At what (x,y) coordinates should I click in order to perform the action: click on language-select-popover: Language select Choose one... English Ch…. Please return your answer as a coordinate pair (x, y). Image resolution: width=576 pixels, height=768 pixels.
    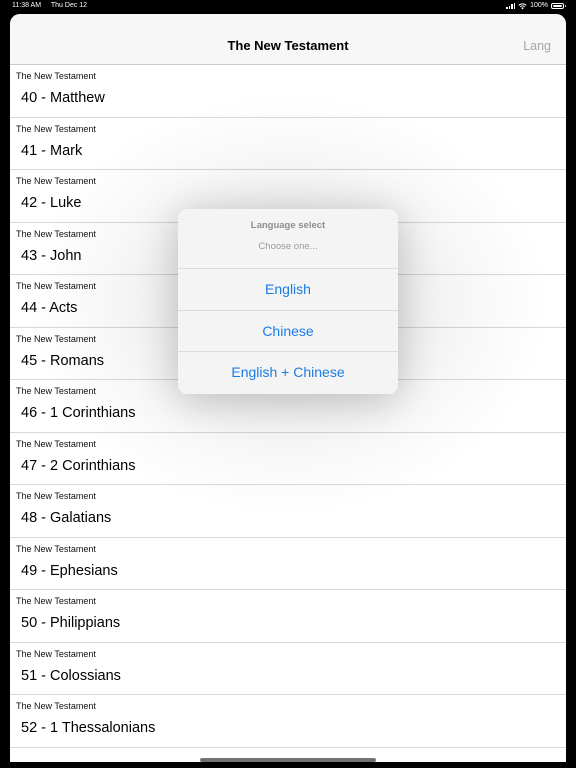
    Looking at the image, I should click on (288, 301).